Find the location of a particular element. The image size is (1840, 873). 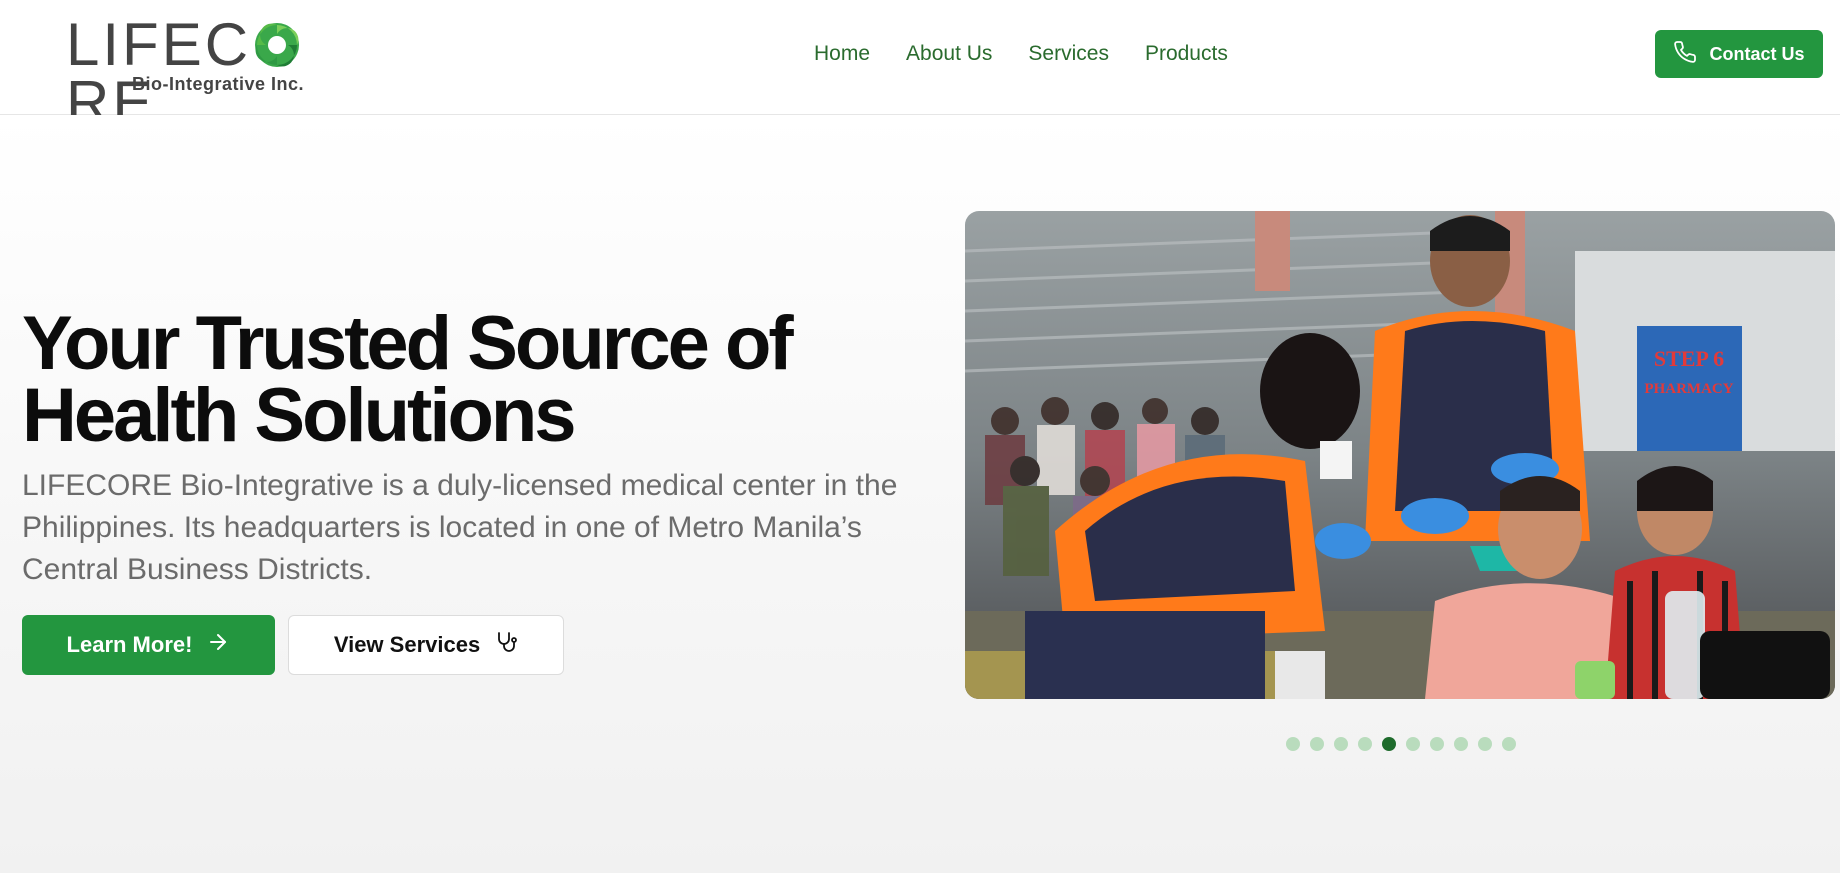

carousel-dots is located at coordinates (1401, 744).